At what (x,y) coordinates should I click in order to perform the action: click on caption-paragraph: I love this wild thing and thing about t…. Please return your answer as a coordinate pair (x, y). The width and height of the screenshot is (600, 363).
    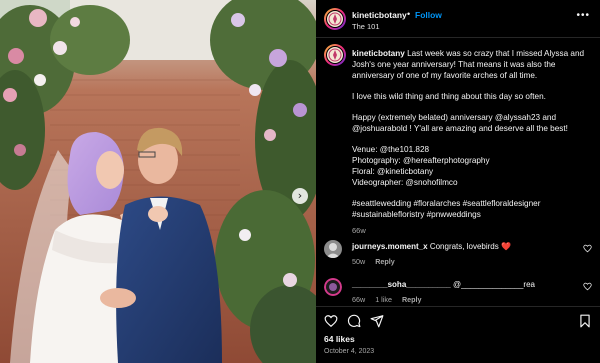
    Looking at the image, I should click on (449, 96).